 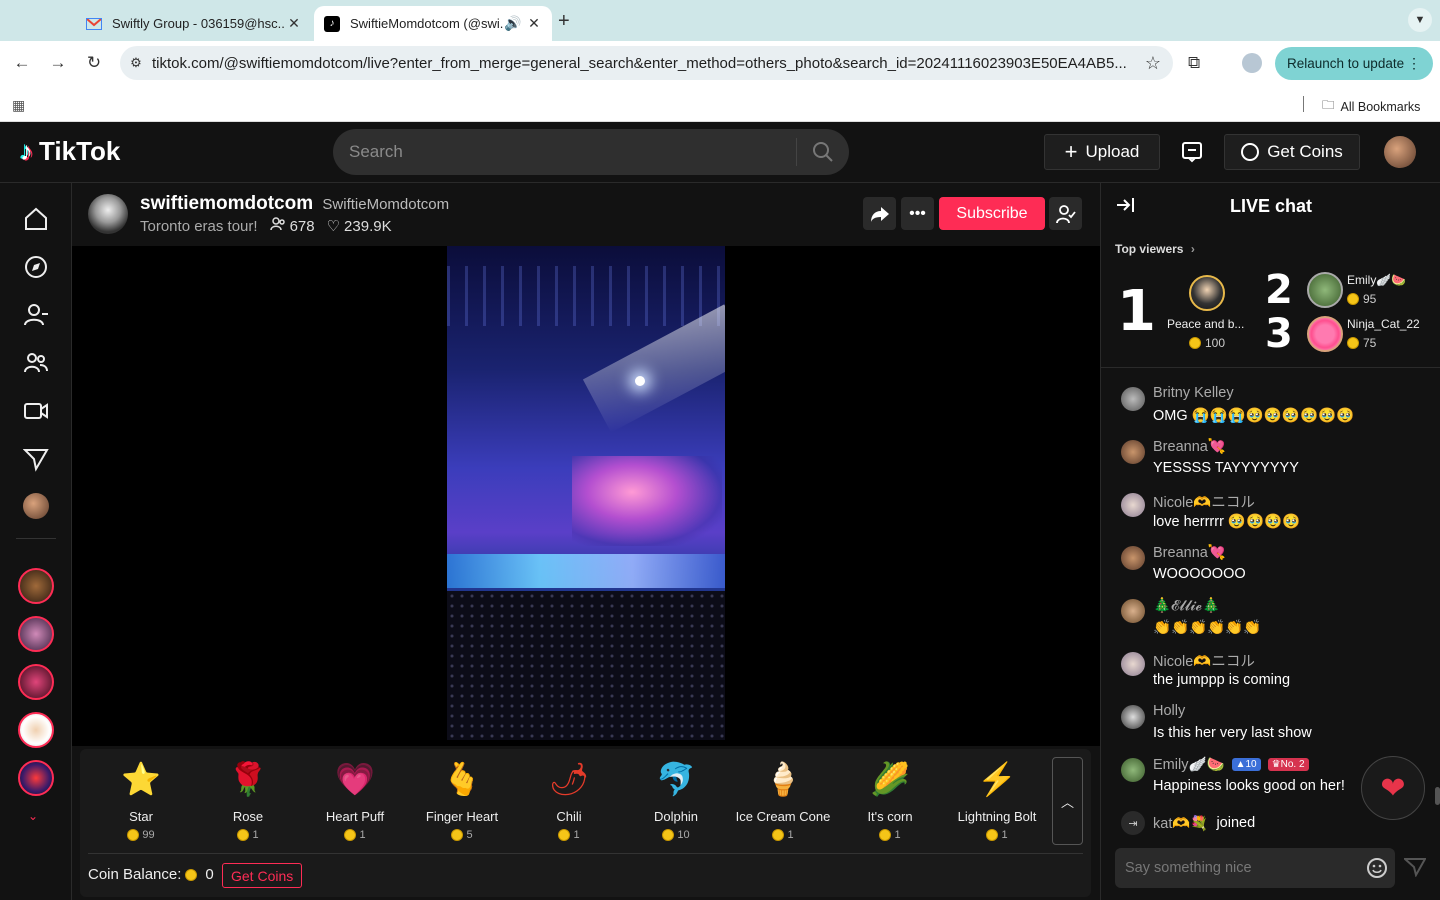 I want to click on gift-name: Star, so click(x=141, y=816).